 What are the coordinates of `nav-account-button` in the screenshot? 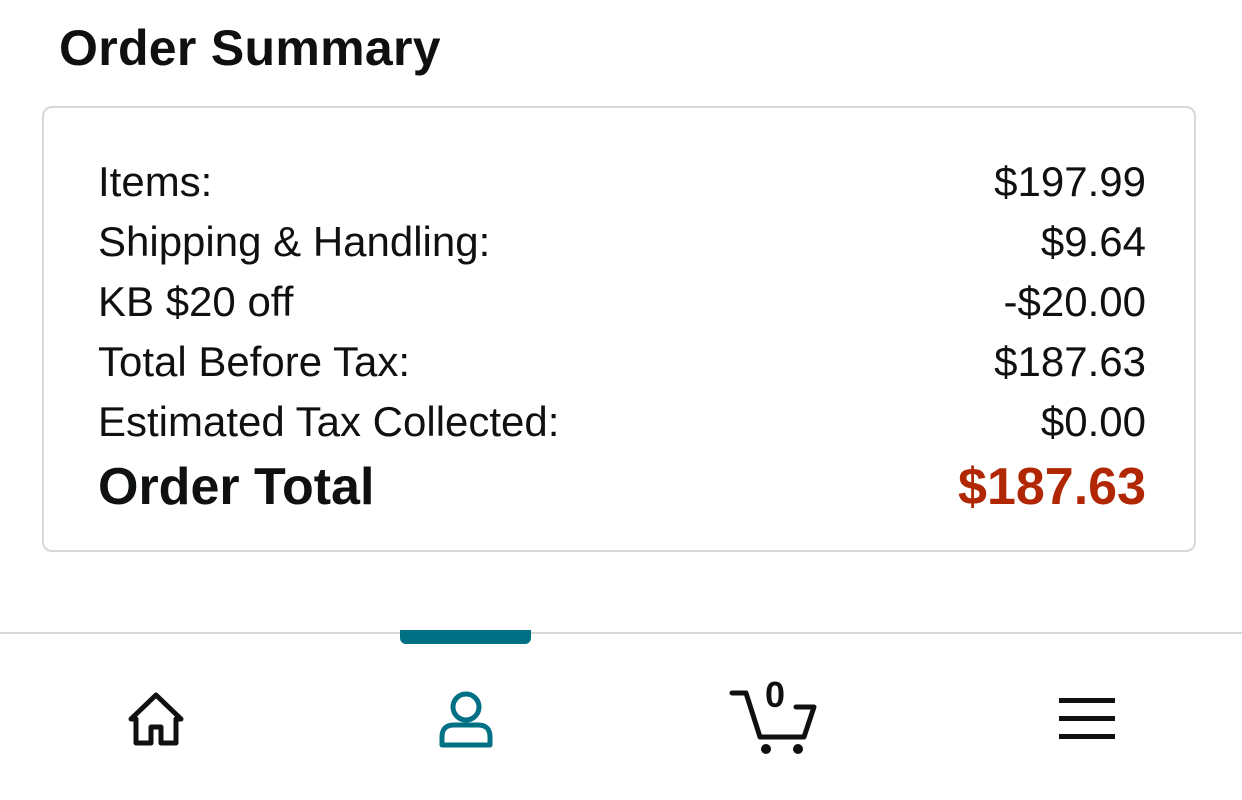 It's located at (466, 719).